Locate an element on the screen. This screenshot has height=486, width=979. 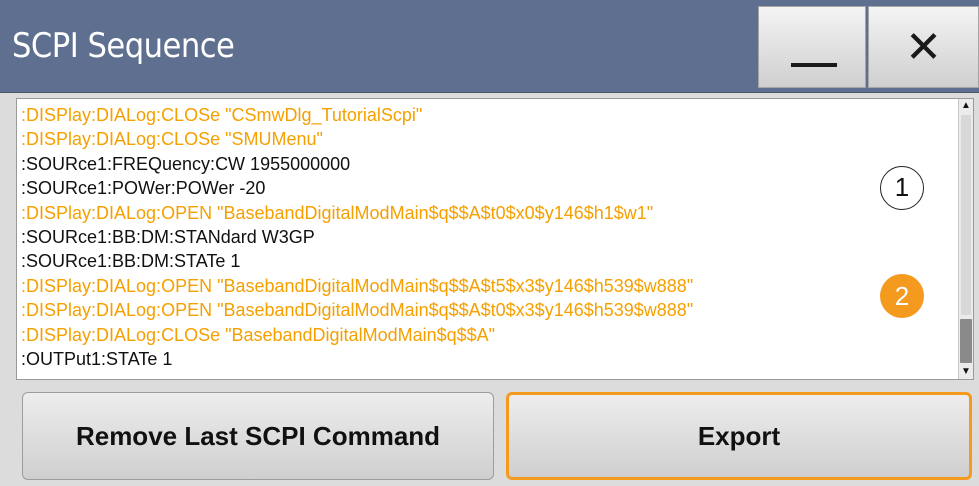
command-line: :SOURce1:FREQuency:CW 1955000000 is located at coordinates (487, 164).